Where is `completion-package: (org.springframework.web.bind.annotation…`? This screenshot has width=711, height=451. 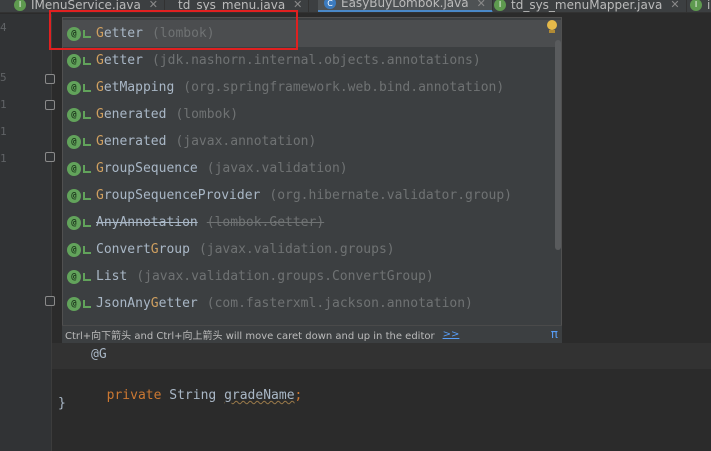 completion-package: (org.springframework.web.bind.annotation… is located at coordinates (344, 87).